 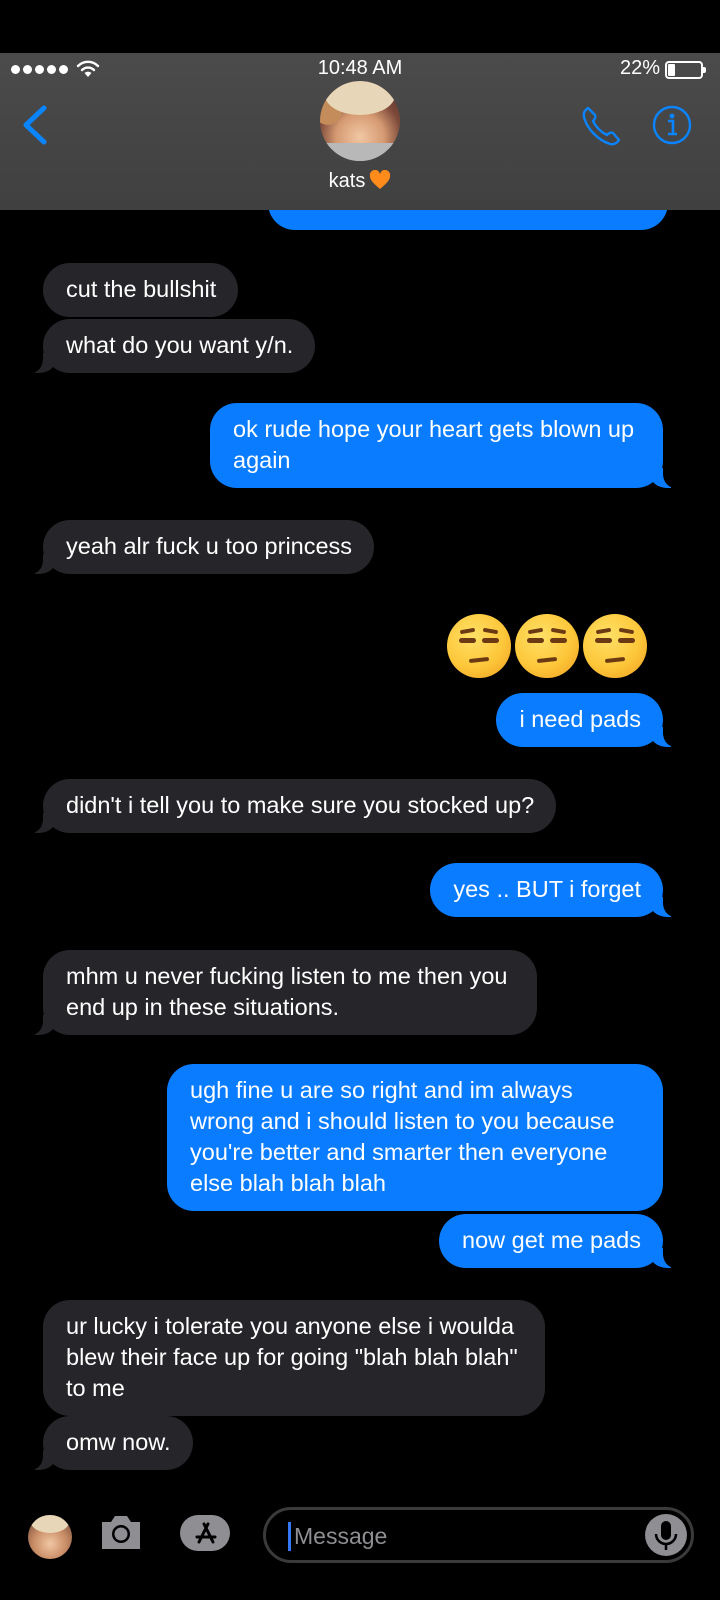 I want to click on contact-name: kats, so click(x=360, y=181).